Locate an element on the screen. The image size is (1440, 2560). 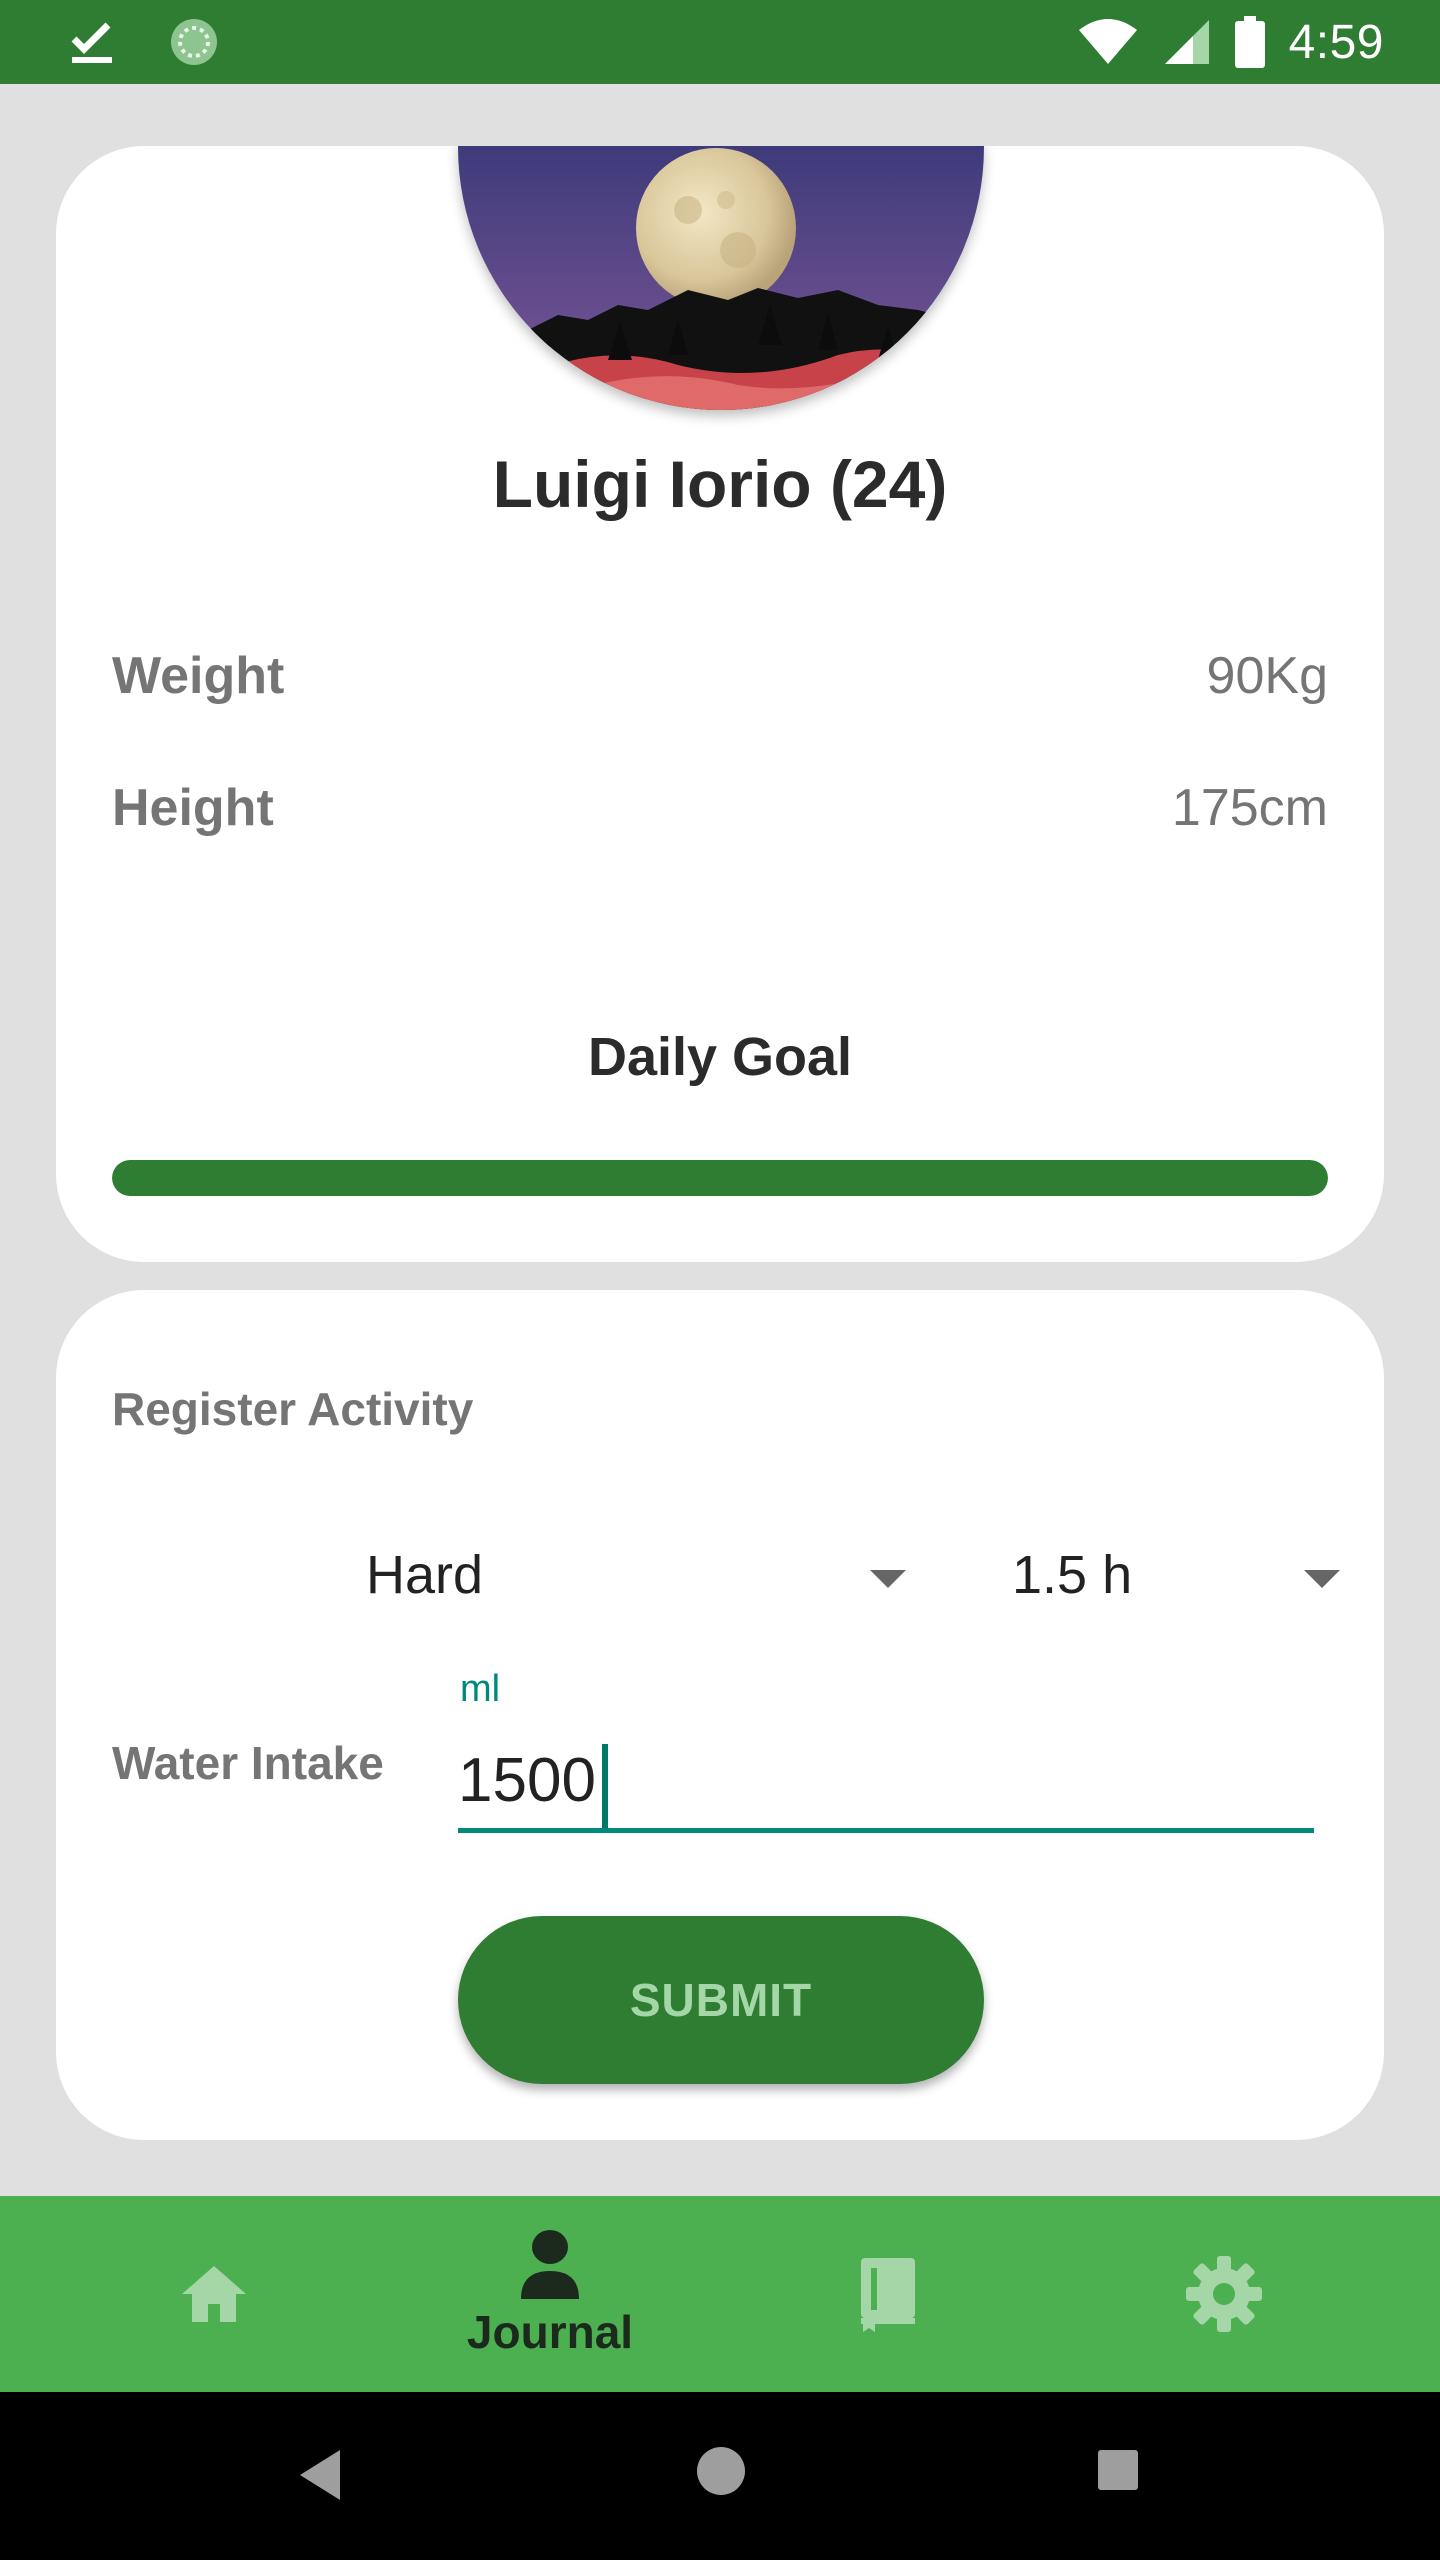
height-row: Height 175cm is located at coordinates (720, 808).